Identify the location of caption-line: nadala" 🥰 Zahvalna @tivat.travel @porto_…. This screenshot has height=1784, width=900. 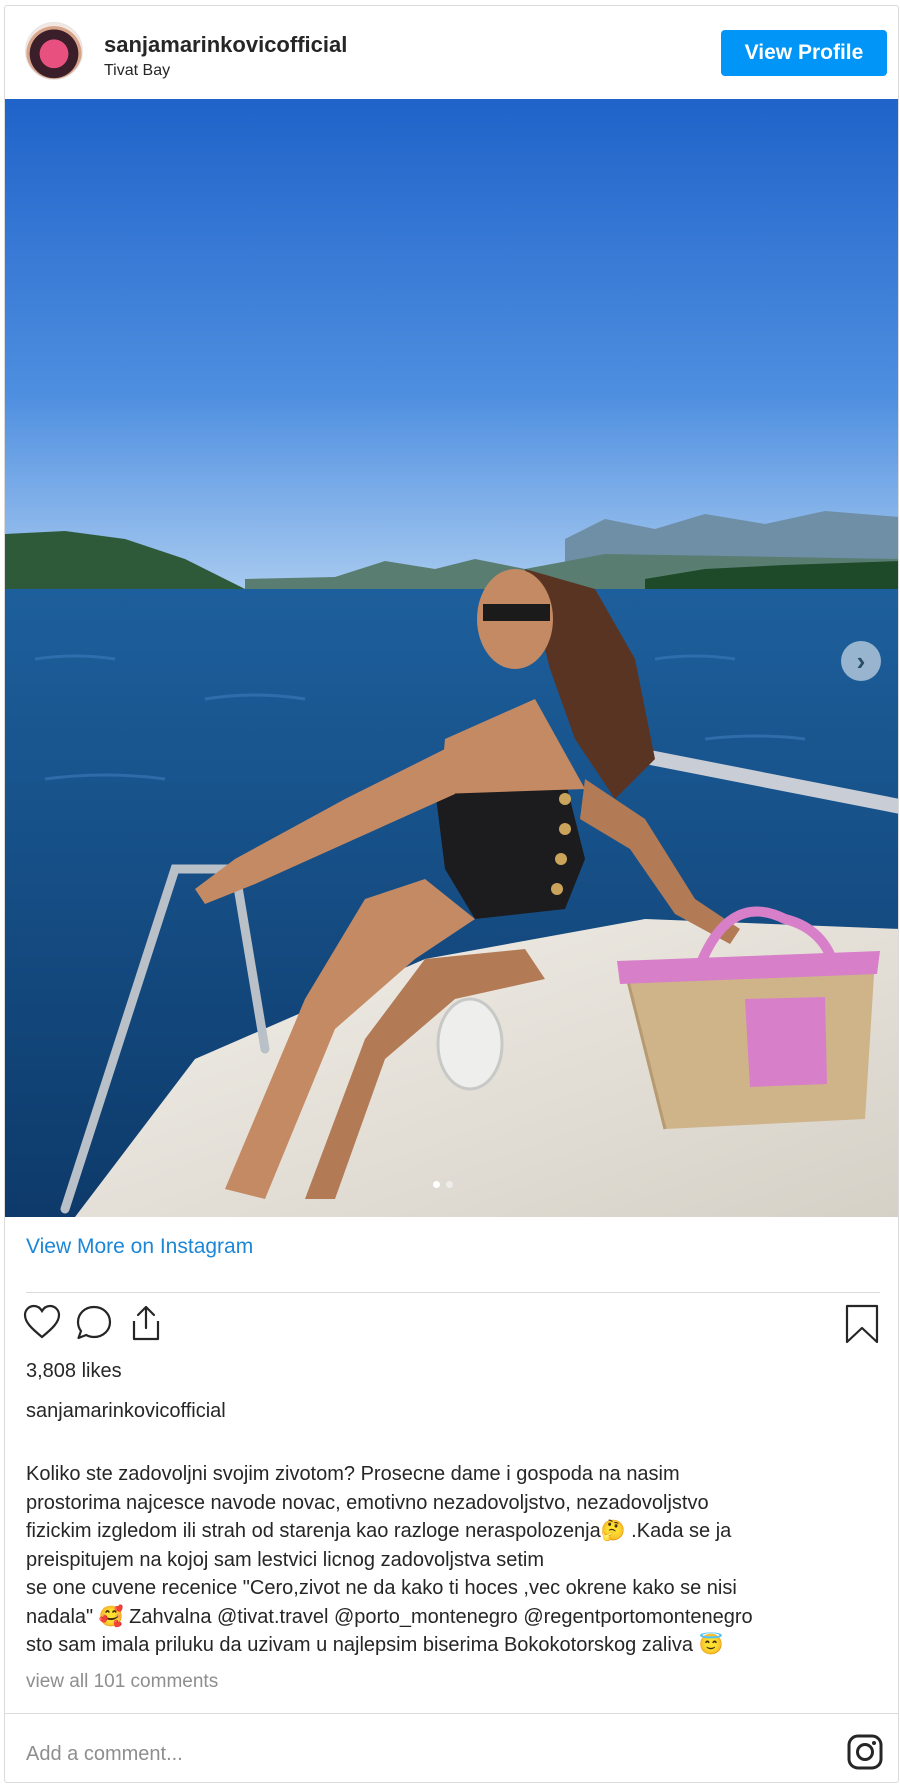
(389, 1616).